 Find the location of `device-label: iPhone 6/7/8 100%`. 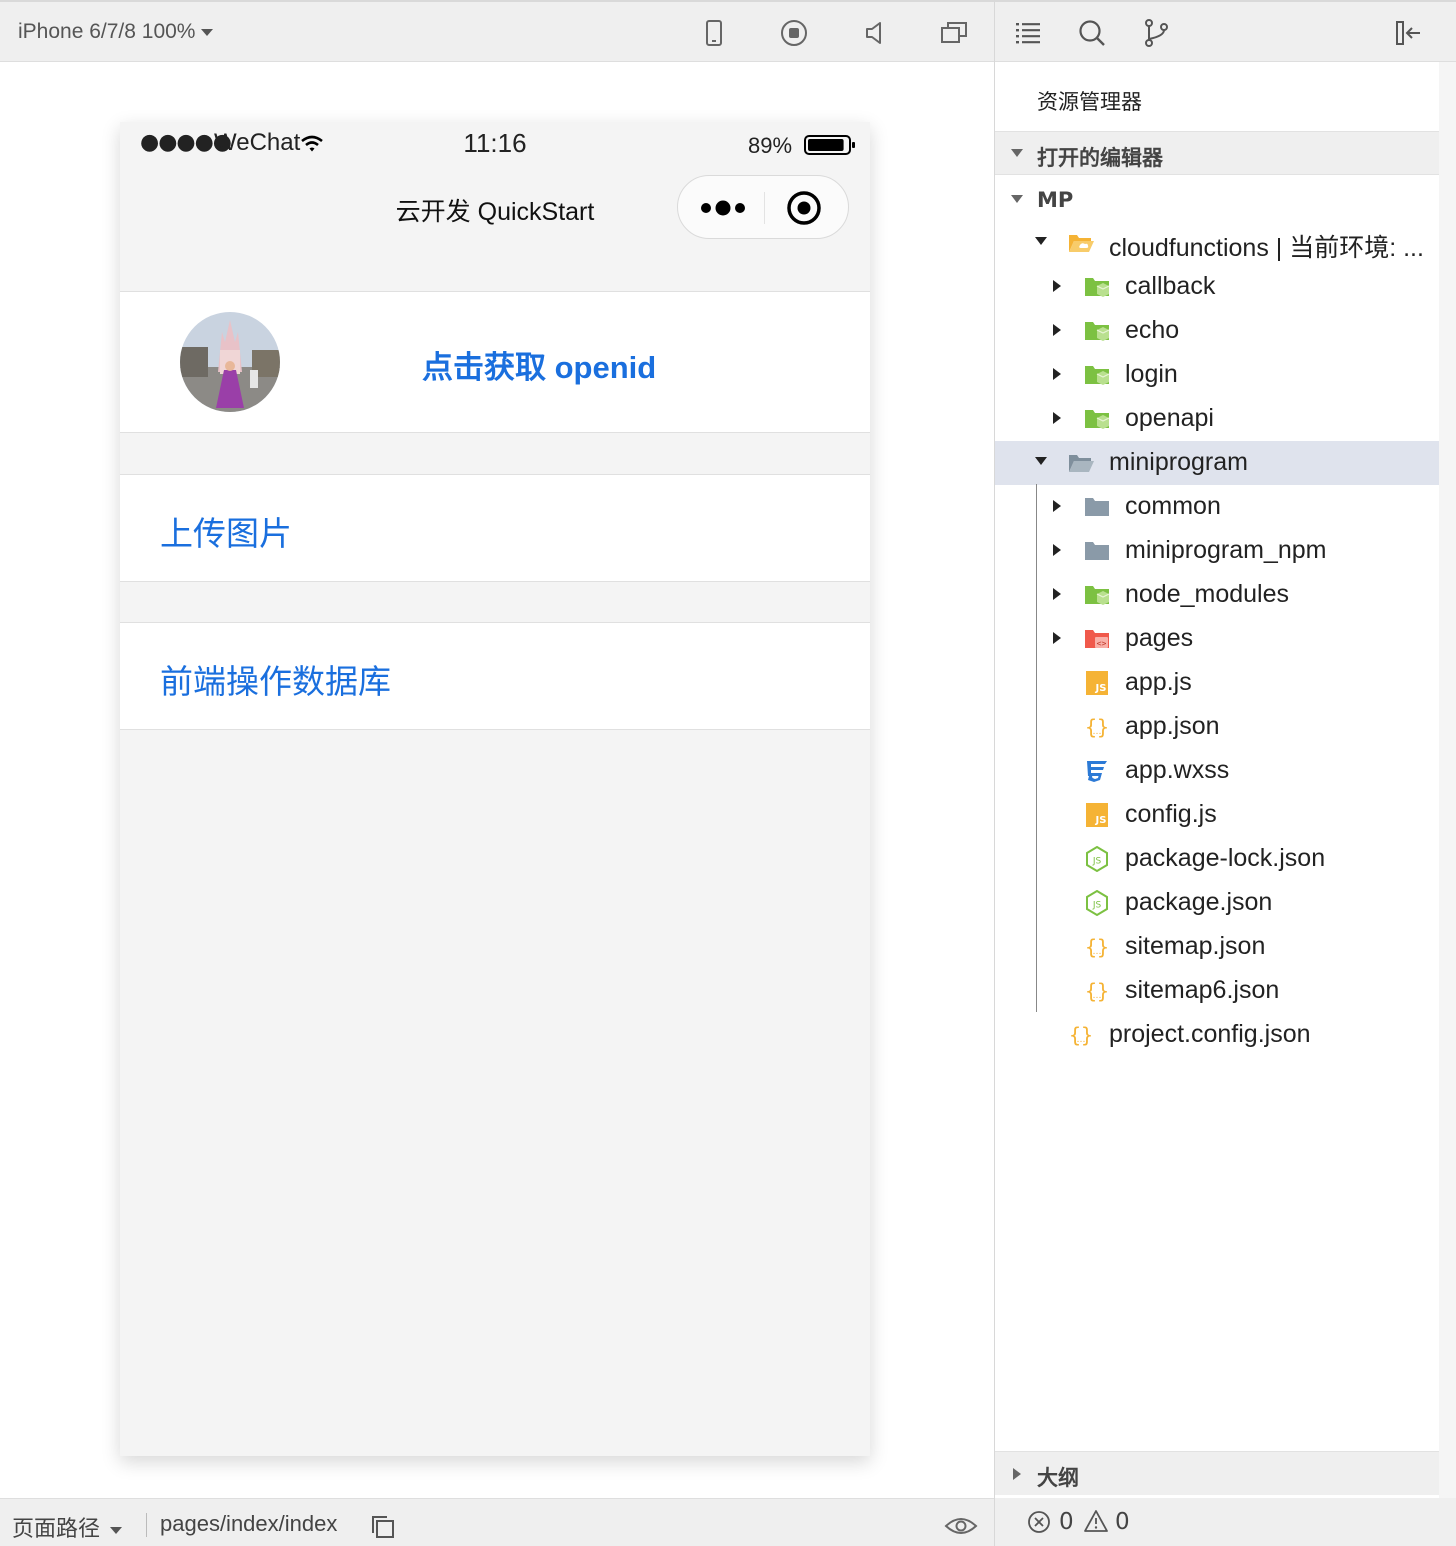

device-label: iPhone 6/7/8 100% is located at coordinates (107, 31).